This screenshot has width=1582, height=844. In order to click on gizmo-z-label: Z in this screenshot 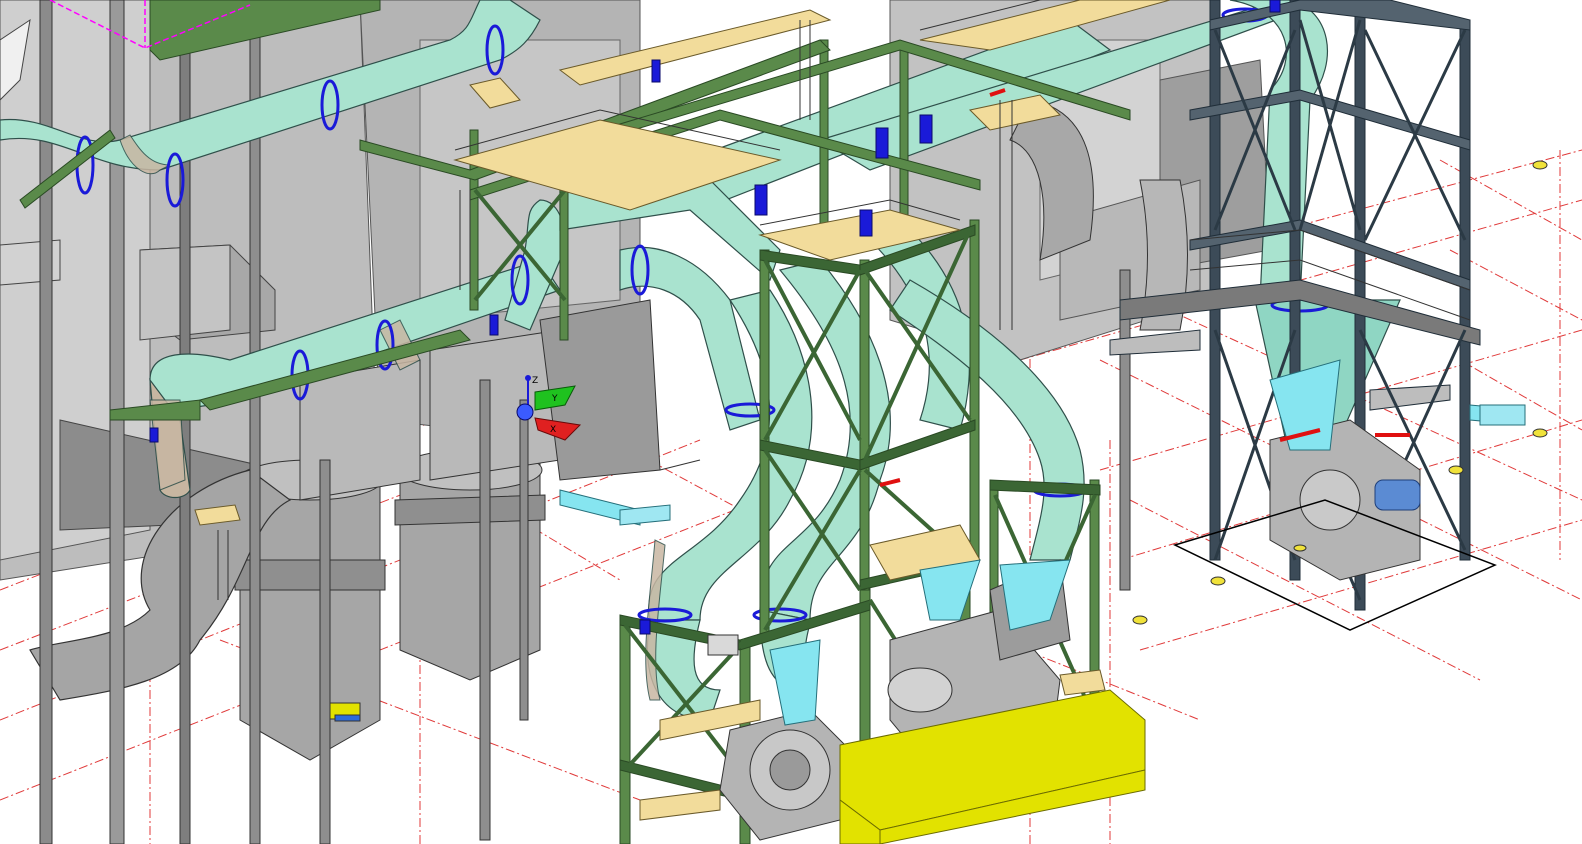, I will do `click(535, 381)`.